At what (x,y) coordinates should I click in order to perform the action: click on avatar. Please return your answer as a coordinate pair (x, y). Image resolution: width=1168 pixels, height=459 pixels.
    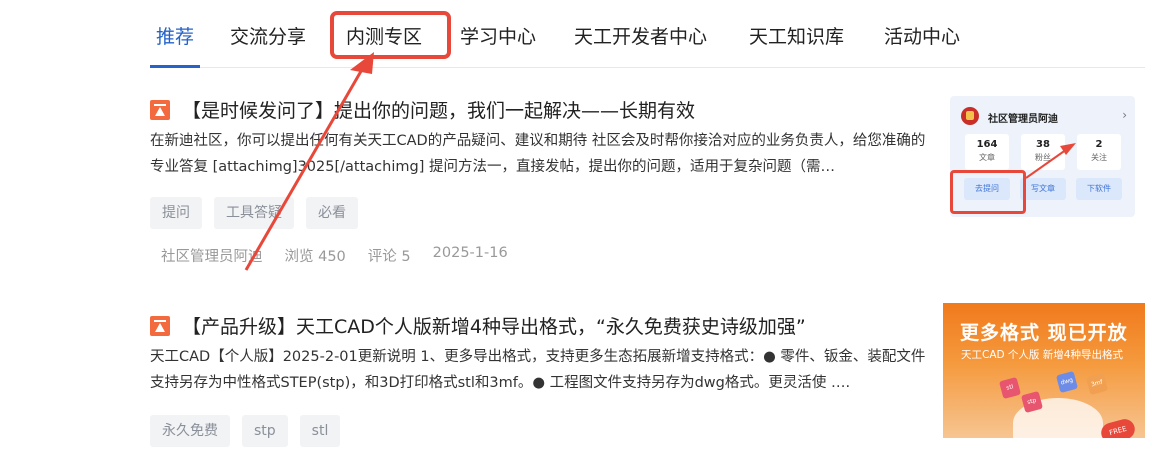
    Looking at the image, I should click on (970, 116).